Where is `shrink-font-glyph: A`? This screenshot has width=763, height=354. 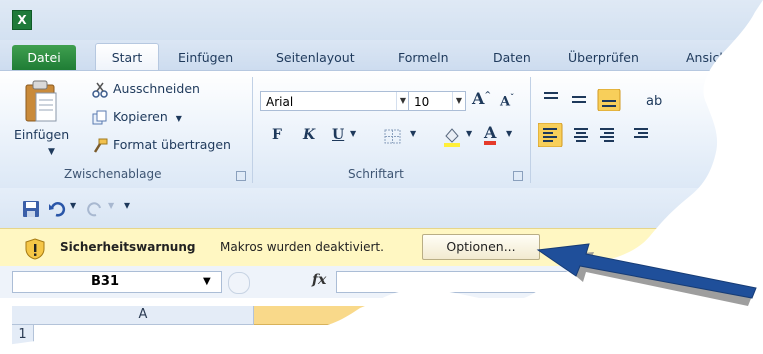
shrink-font-glyph: A is located at coordinates (505, 102).